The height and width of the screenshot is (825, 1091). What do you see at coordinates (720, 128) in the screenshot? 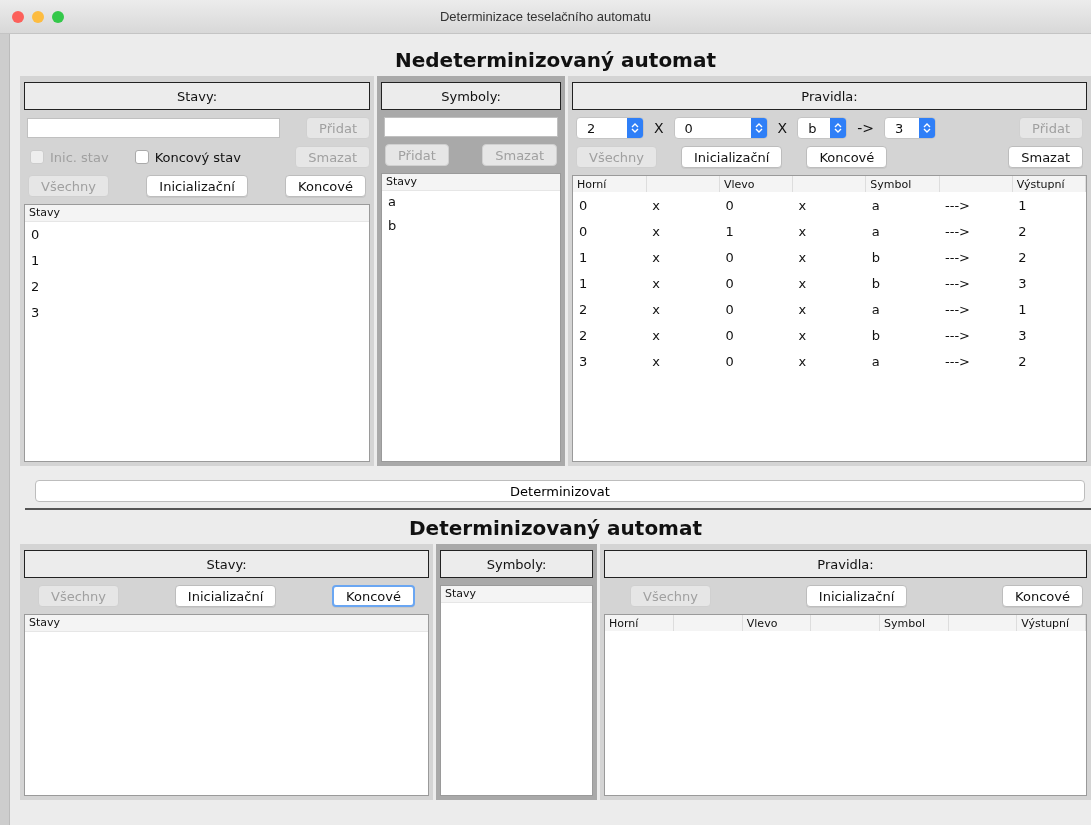
I see `spinner: 0` at bounding box center [720, 128].